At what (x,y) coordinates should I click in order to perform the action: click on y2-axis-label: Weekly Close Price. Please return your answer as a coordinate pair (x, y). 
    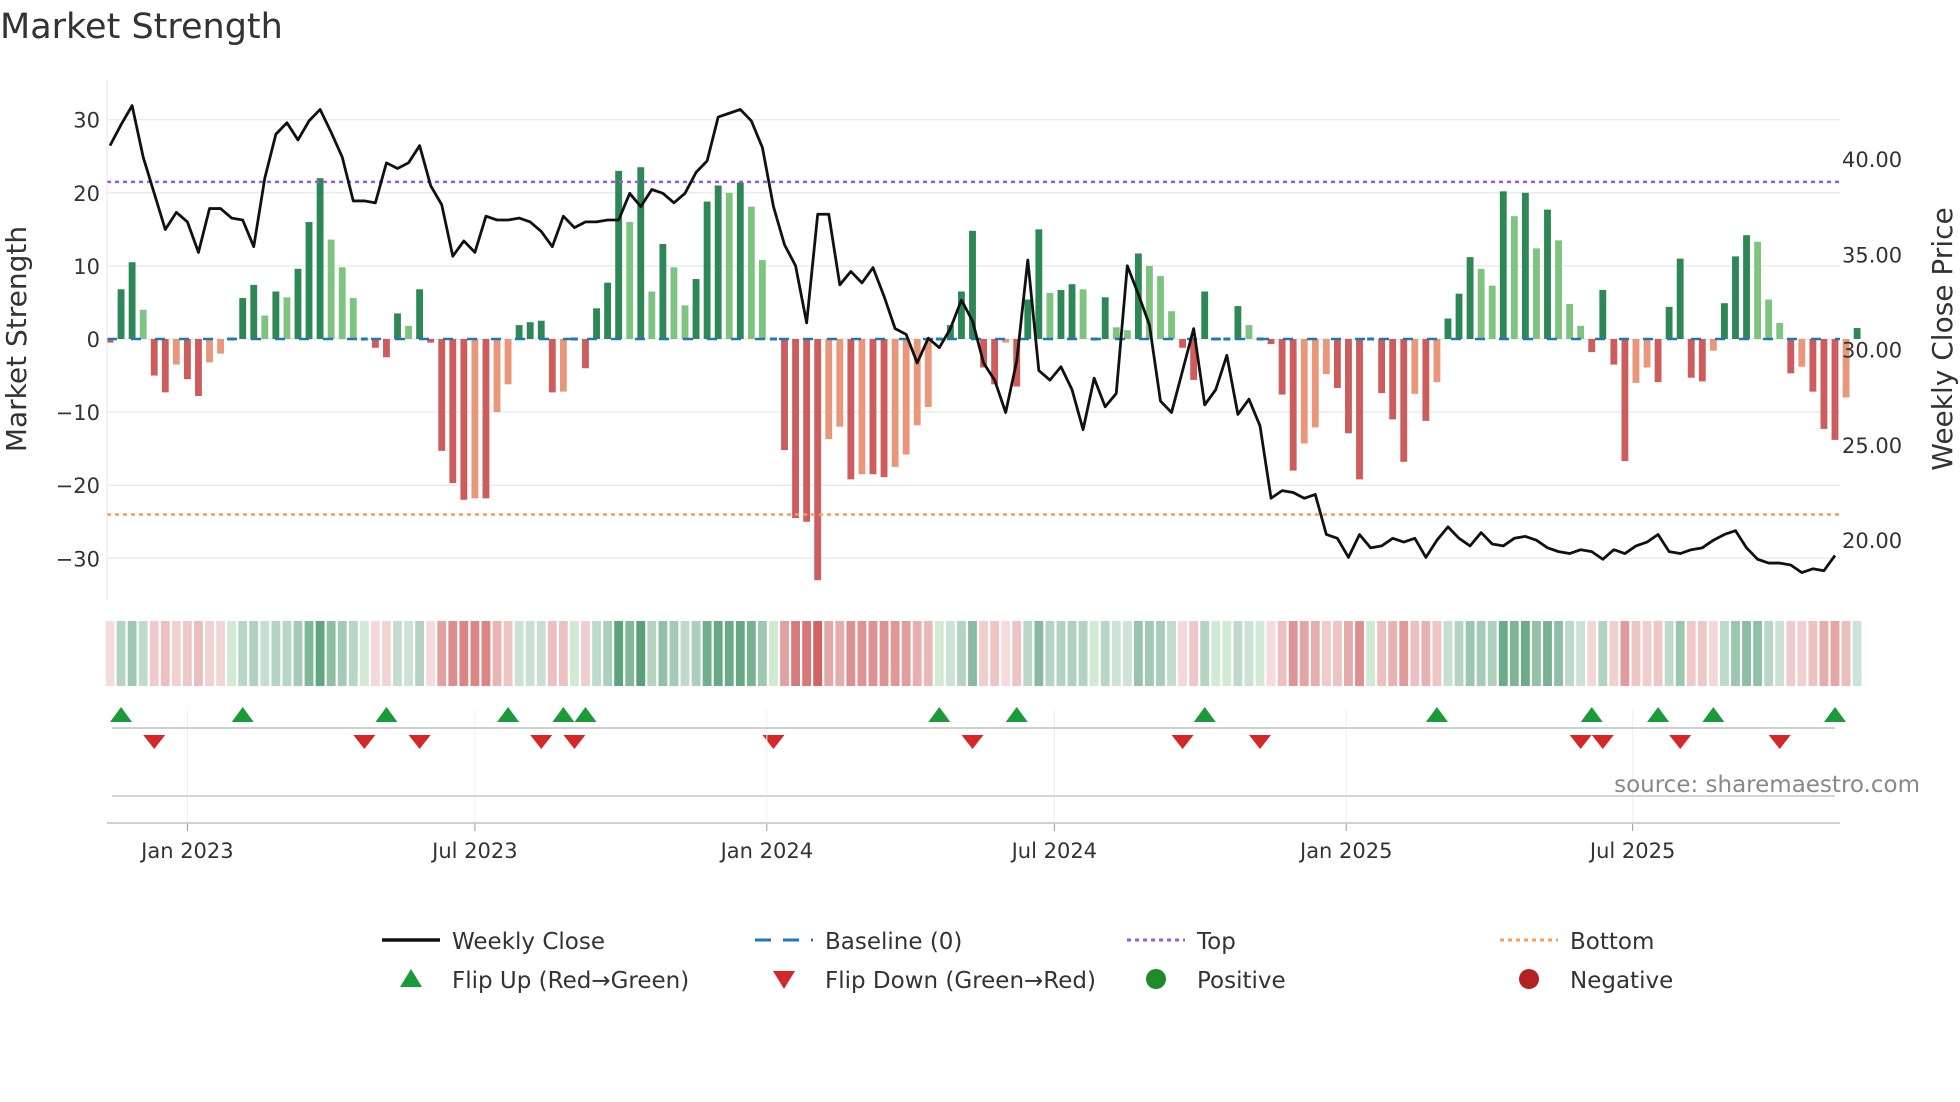
    Looking at the image, I should click on (1942, 338).